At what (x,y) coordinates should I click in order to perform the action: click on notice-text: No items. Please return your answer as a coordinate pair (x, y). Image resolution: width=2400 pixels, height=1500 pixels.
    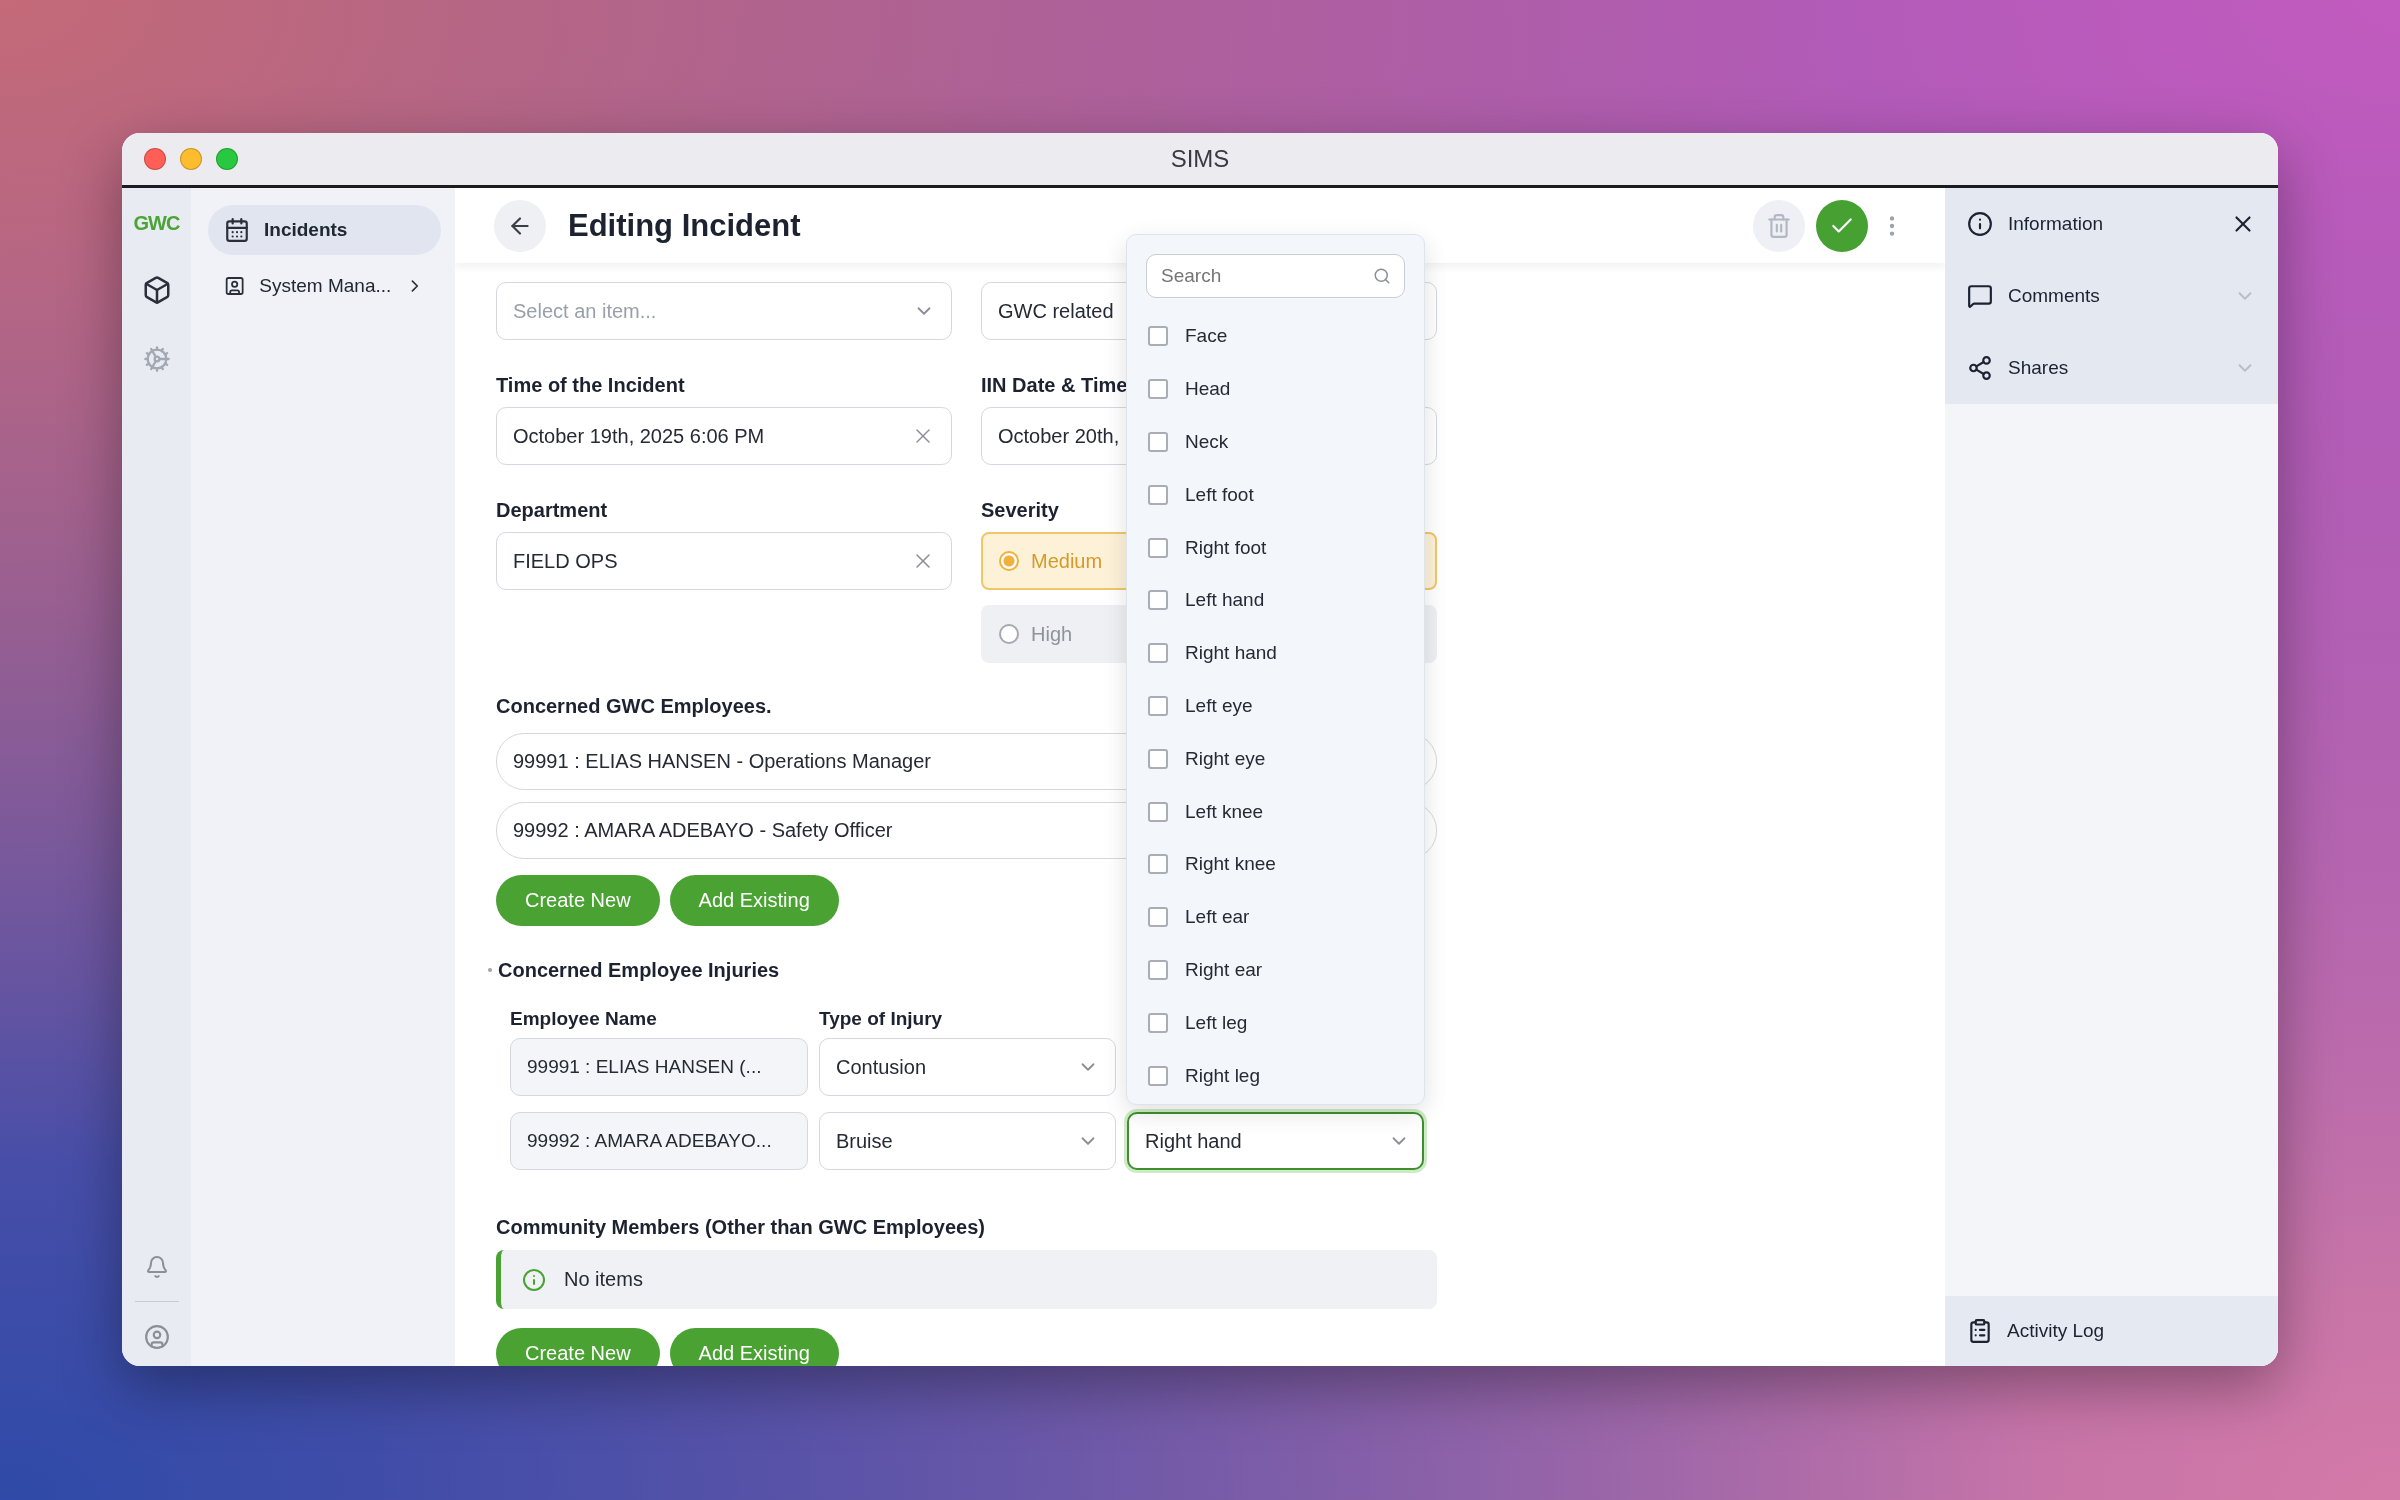
    Looking at the image, I should click on (603, 1279).